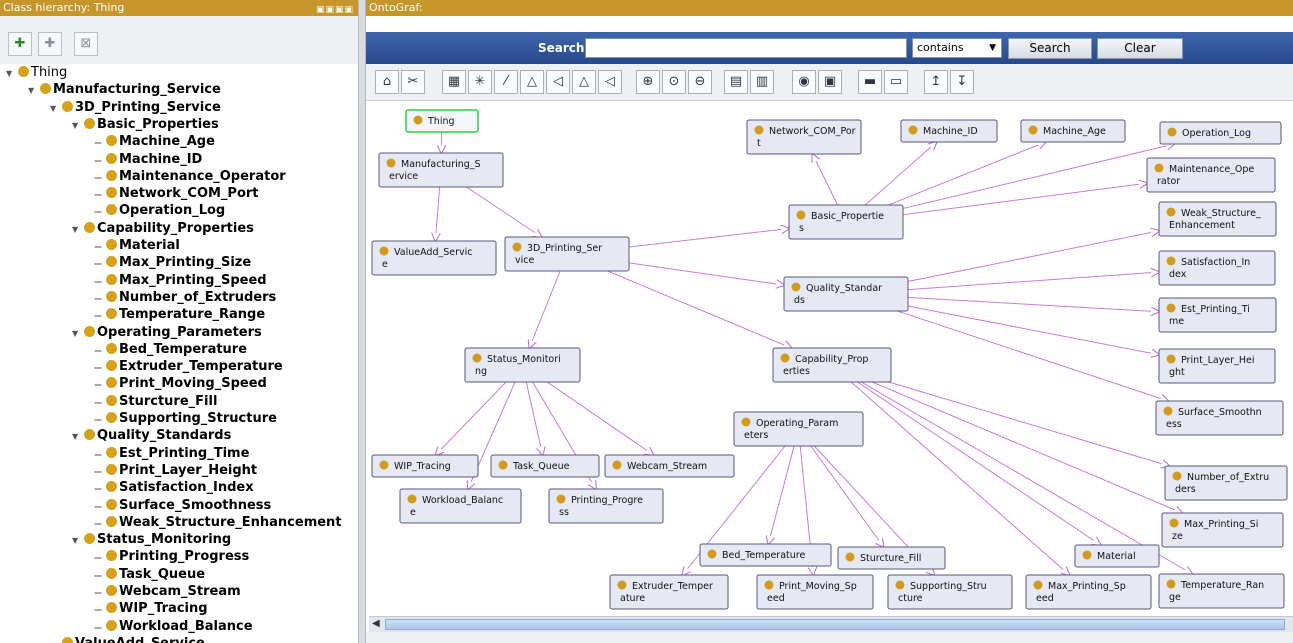 Image resolution: width=1293 pixels, height=643 pixels. I want to click on tree-item: ▼ Status_Monitoring, so click(151, 539).